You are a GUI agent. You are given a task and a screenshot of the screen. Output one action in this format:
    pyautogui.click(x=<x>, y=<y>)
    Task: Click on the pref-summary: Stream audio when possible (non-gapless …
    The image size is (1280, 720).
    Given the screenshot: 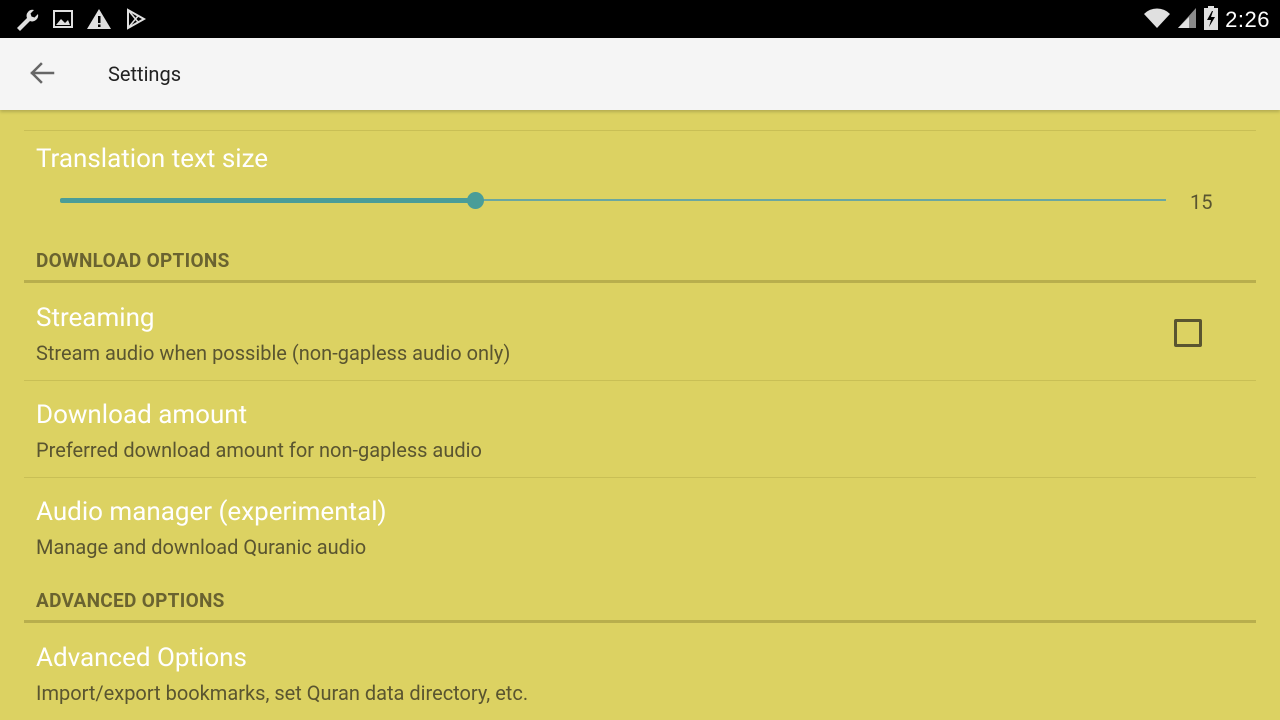 What is the action you would take?
    pyautogui.click(x=273, y=353)
    